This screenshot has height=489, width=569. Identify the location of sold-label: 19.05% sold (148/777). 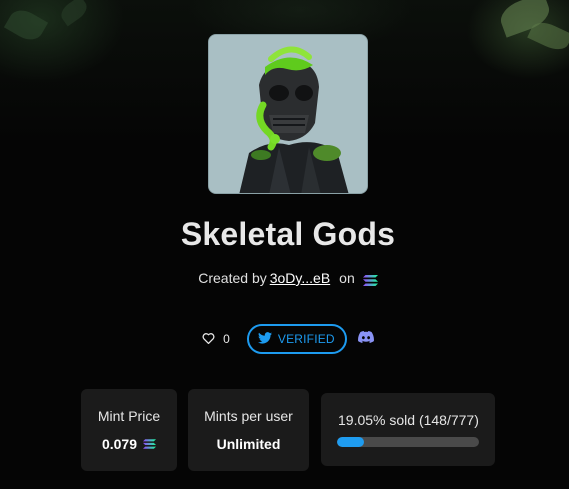
(408, 420).